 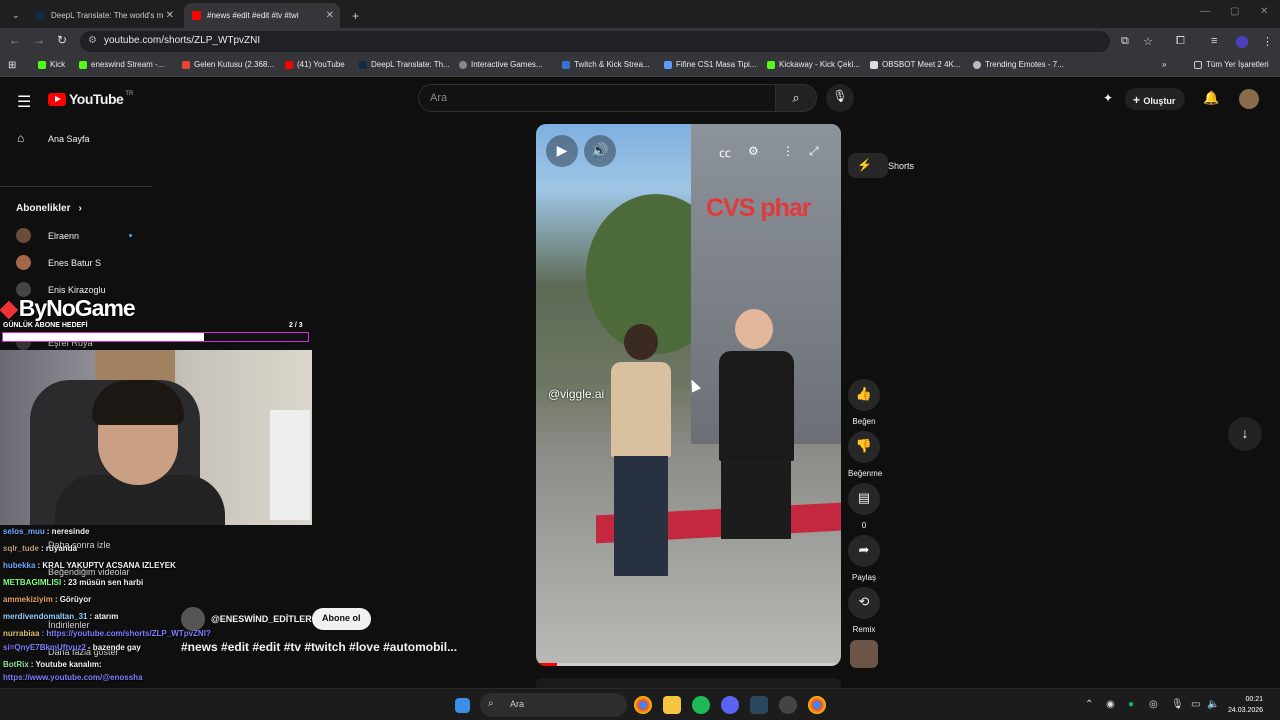 What do you see at coordinates (701, 705) in the screenshot?
I see `spotify-icon` at bounding box center [701, 705].